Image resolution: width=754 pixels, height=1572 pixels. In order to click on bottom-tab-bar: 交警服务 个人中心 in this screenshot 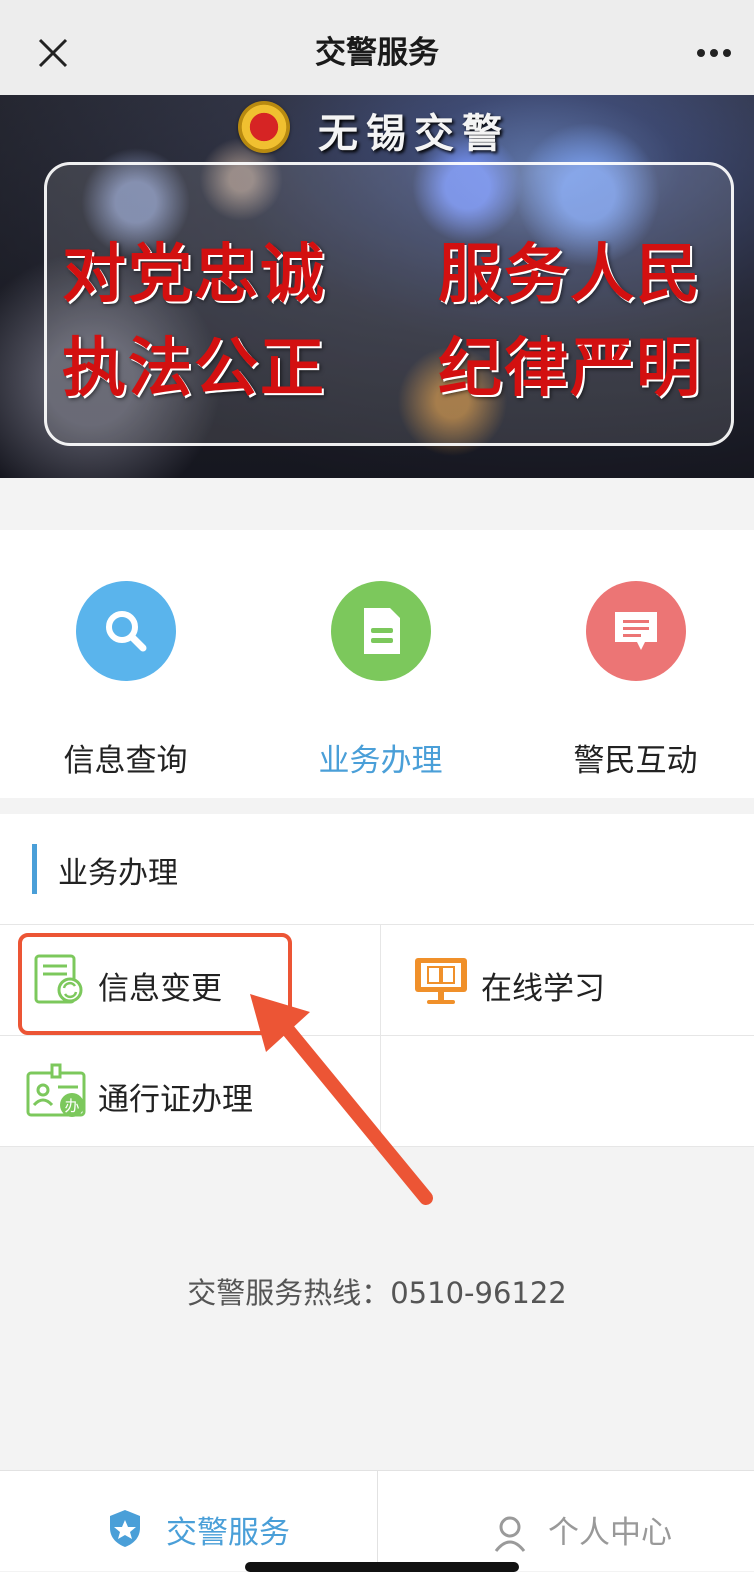, I will do `click(377, 1520)`.